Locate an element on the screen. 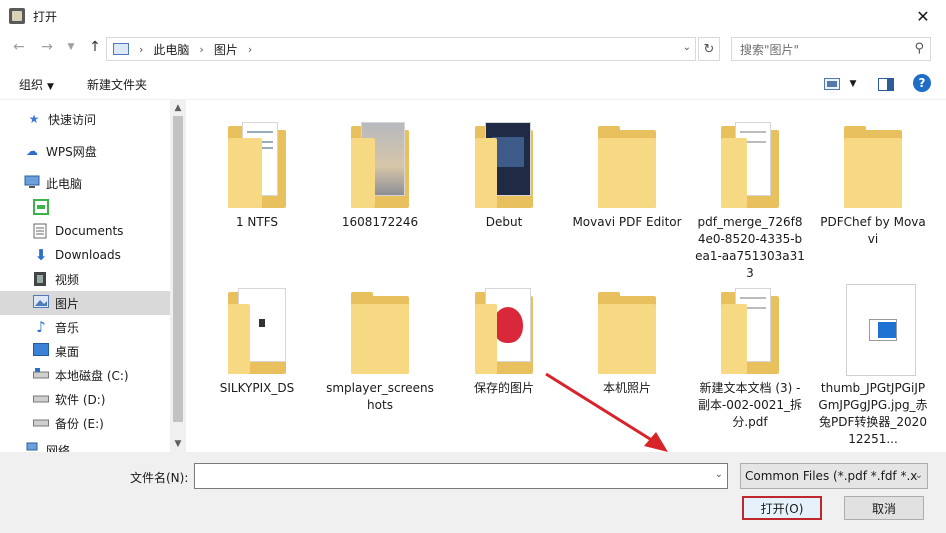 This screenshot has height=533, width=946. file-item: Movavi PDF Editor is located at coordinates (627, 172).